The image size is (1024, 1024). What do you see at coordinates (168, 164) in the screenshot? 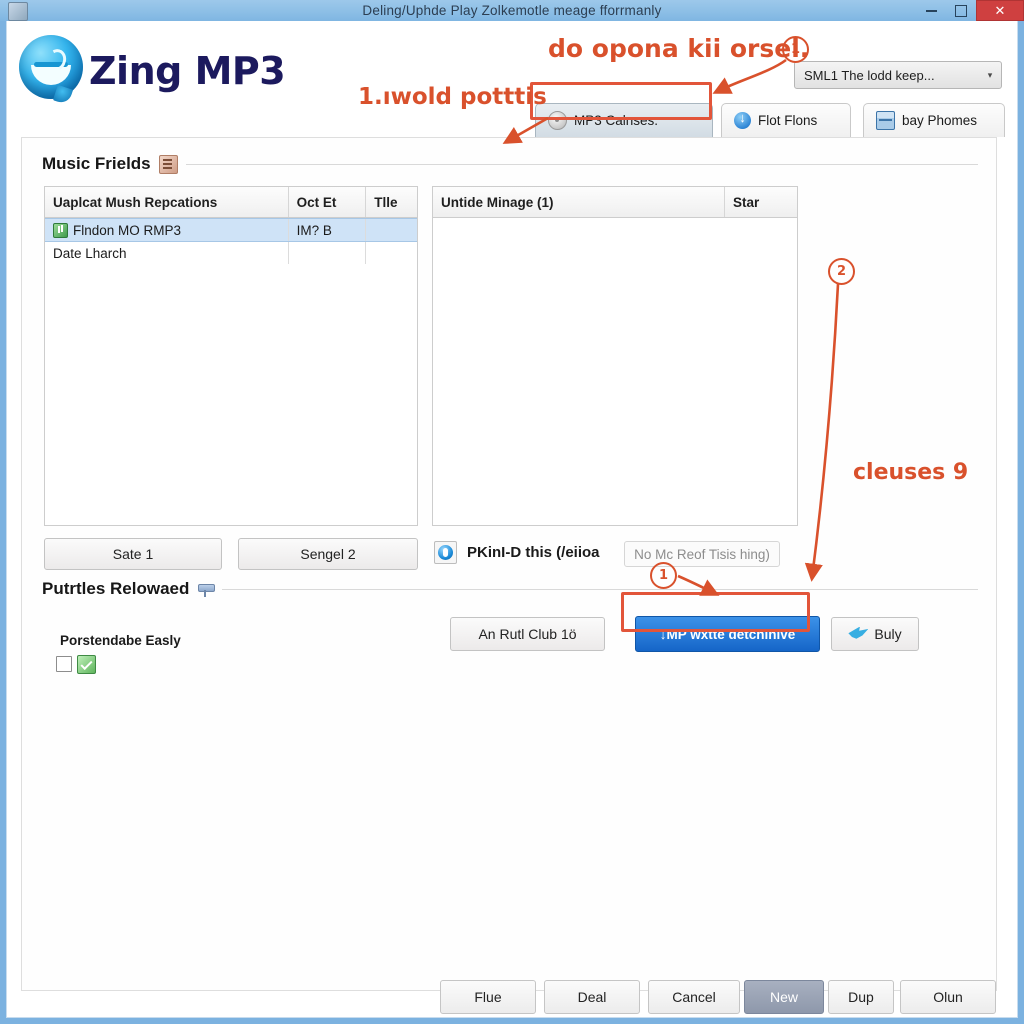
I see `note-icon` at bounding box center [168, 164].